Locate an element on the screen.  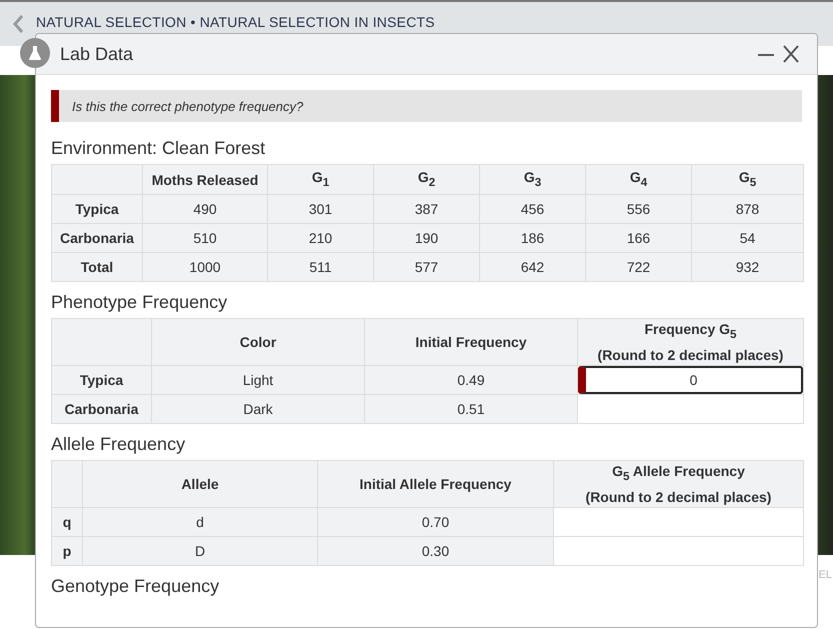
table-cell: 186 is located at coordinates (533, 238).